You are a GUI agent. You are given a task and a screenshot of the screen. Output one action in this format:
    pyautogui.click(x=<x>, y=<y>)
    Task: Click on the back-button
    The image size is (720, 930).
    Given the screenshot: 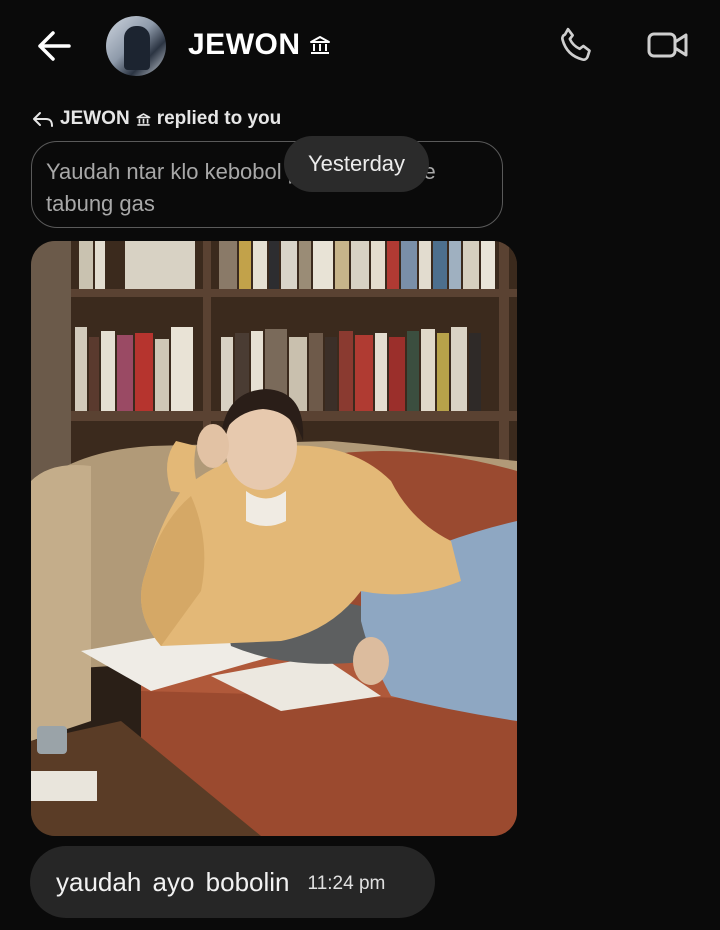 What is the action you would take?
    pyautogui.click(x=54, y=46)
    